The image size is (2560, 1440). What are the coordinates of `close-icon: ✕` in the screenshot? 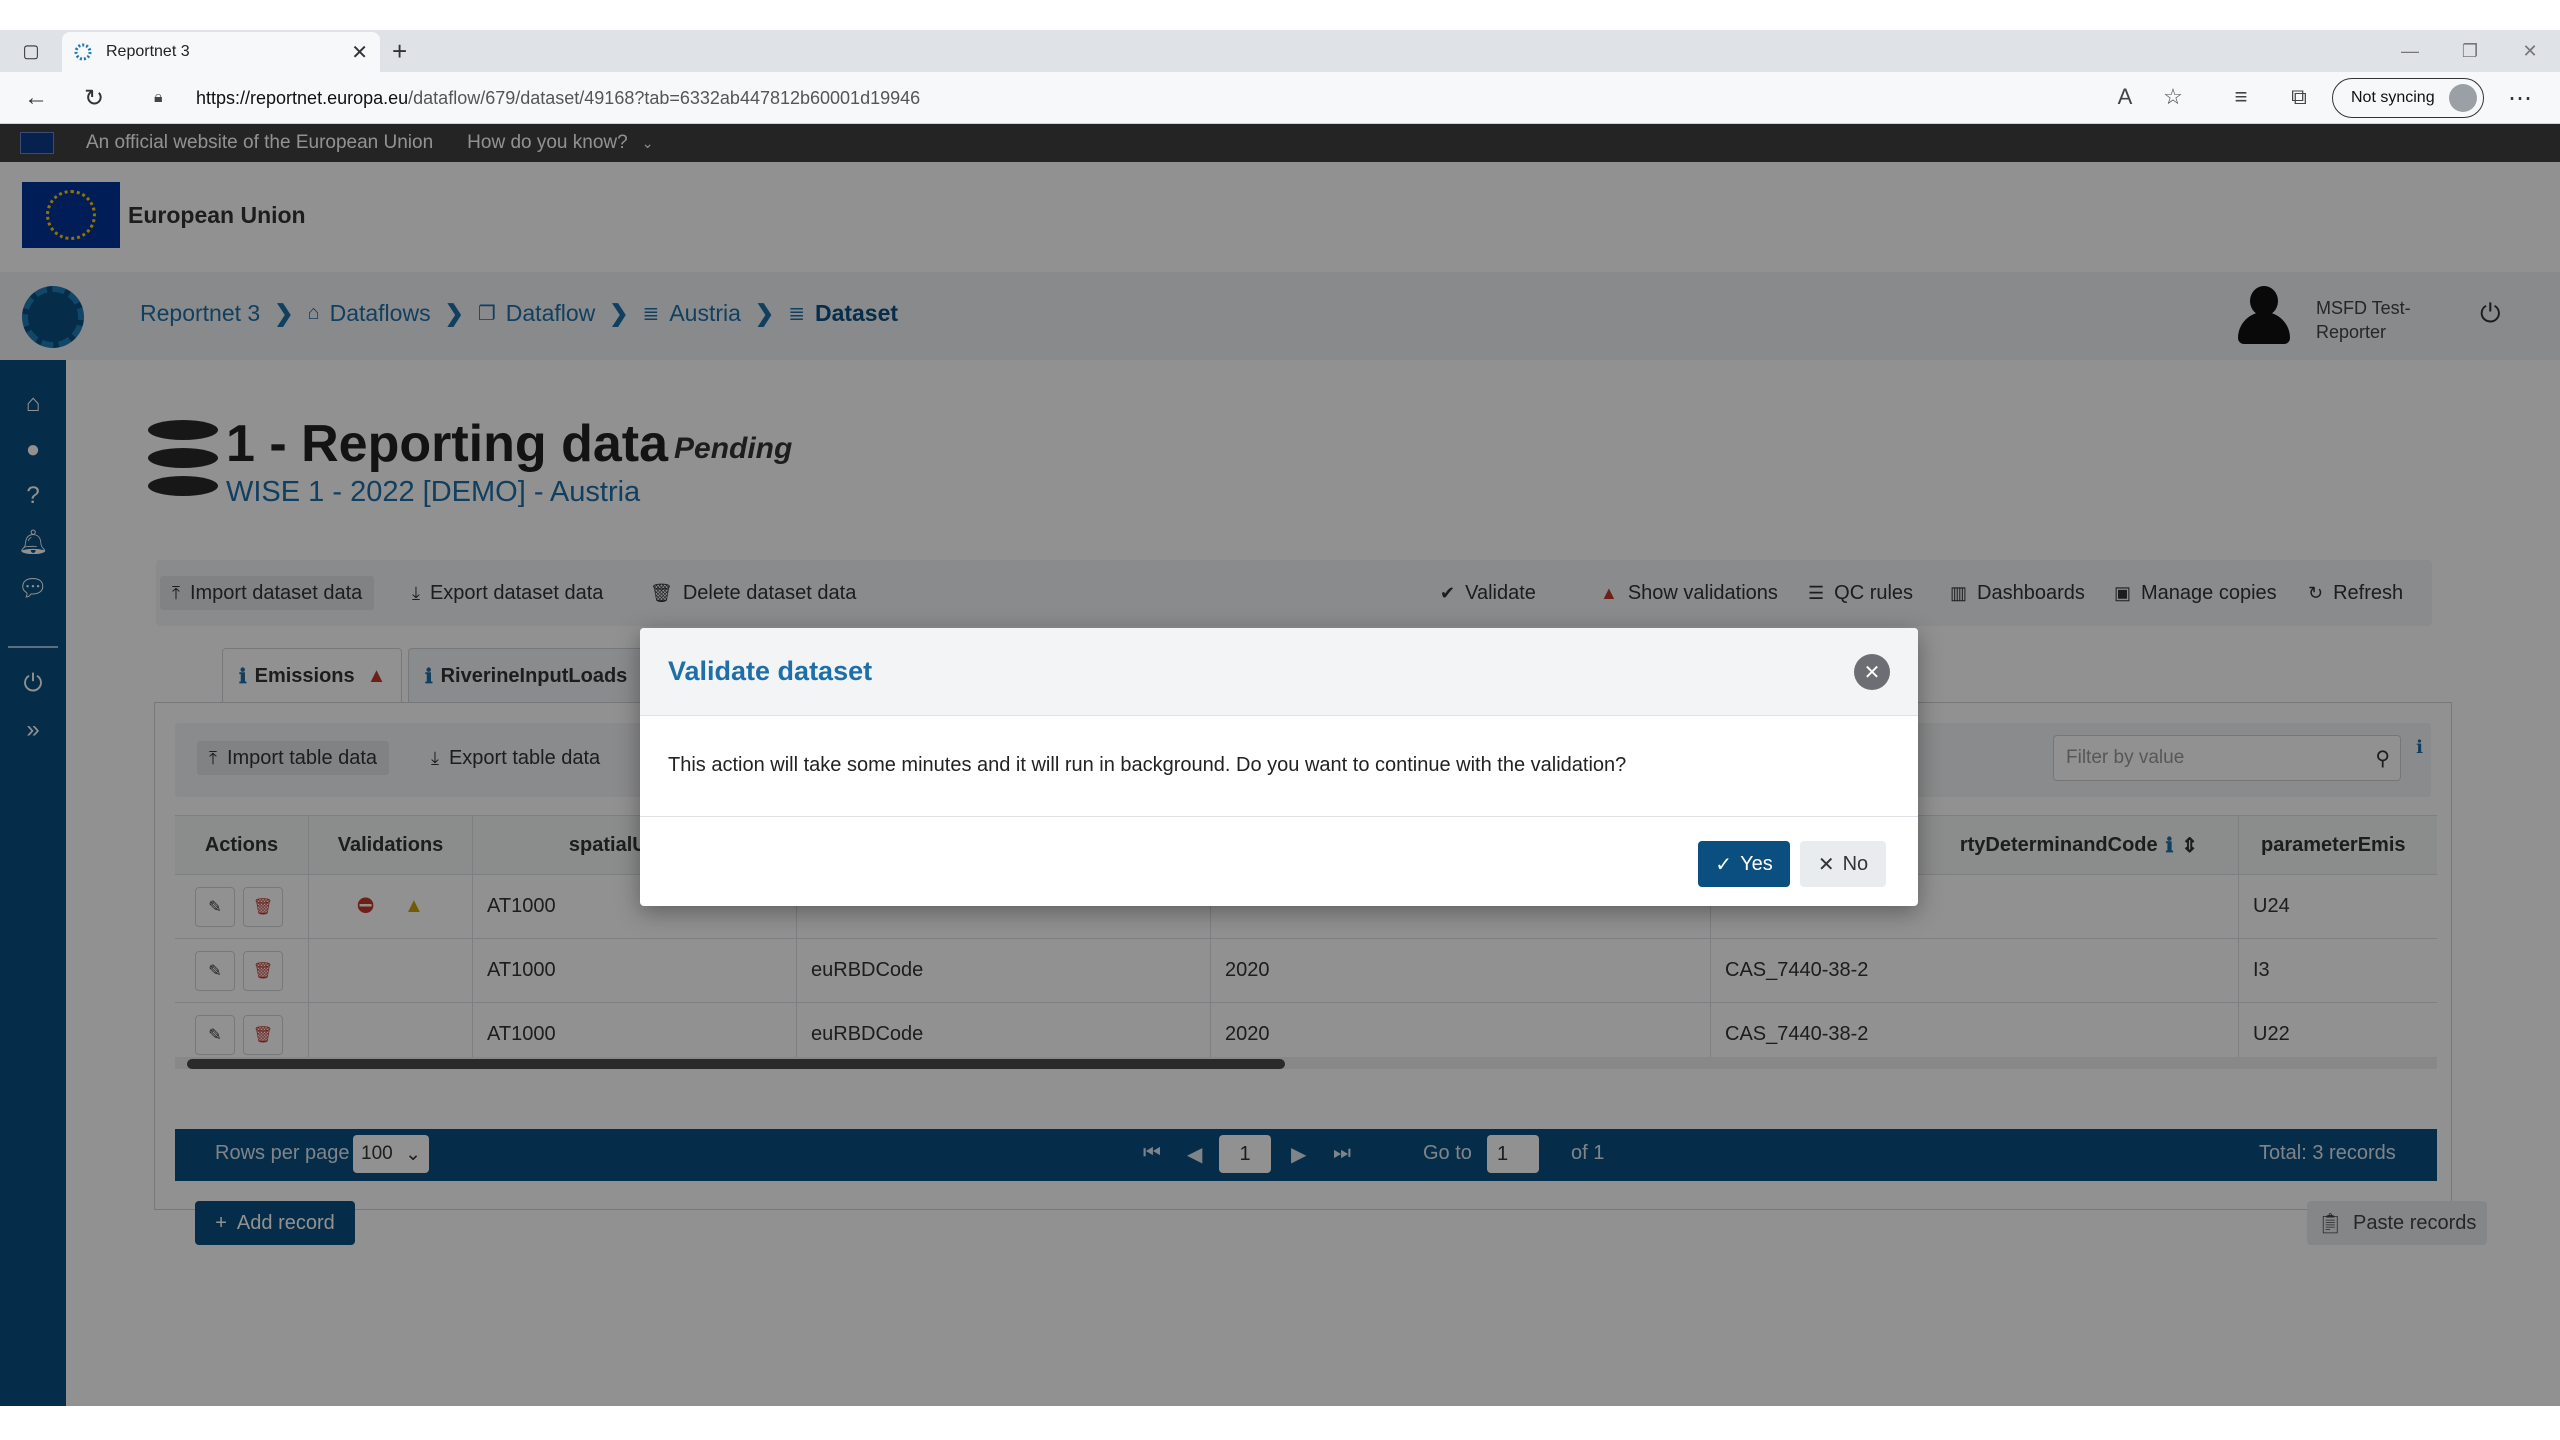 It's located at (1872, 672).